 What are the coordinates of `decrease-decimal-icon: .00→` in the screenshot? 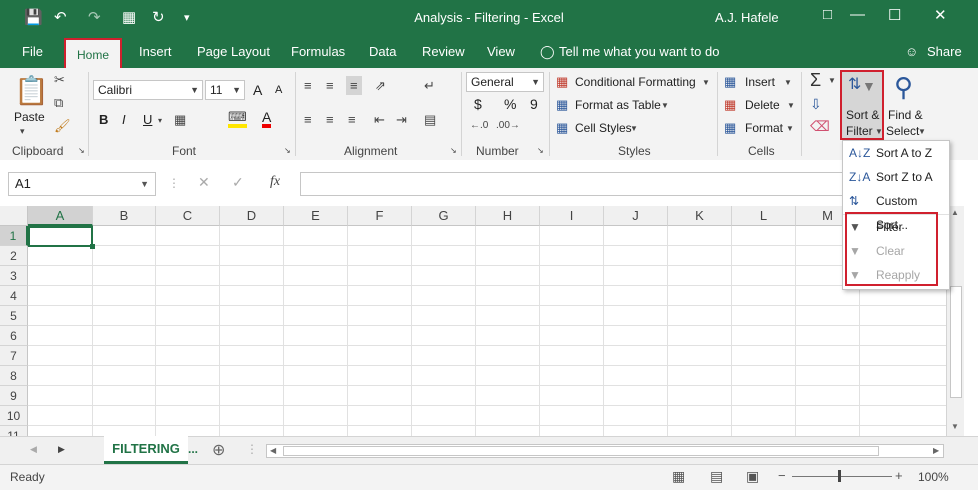 It's located at (508, 125).